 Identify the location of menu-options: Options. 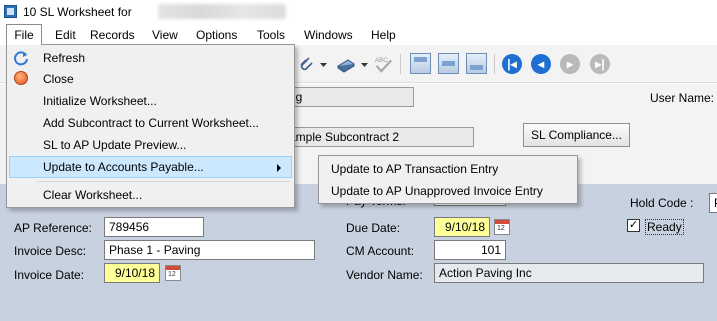
(216, 35).